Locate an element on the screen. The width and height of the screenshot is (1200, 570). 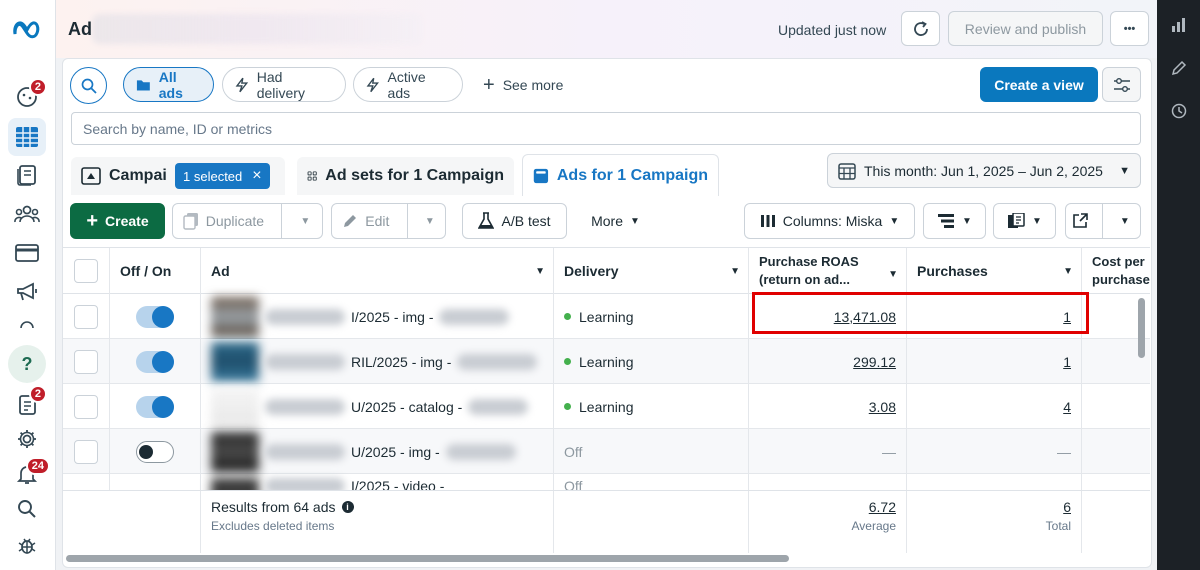
header-off-on: Off / On is located at coordinates (155, 271).